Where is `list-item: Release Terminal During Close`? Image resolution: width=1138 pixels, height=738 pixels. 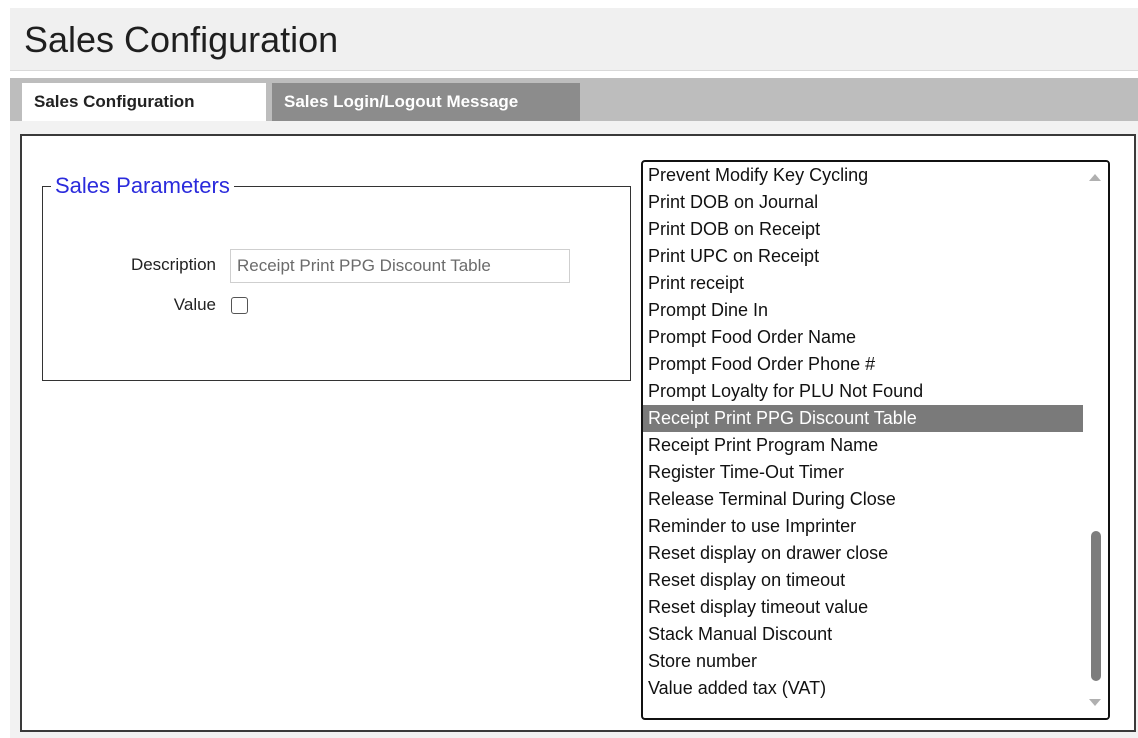
list-item: Release Terminal During Close is located at coordinates (863, 499).